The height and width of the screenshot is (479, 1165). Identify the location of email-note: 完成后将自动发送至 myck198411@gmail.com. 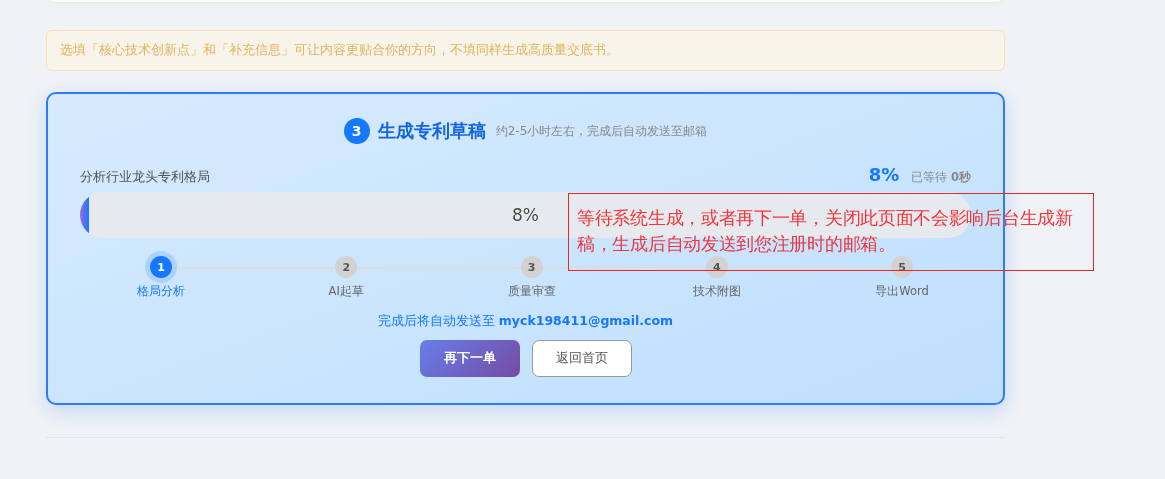
(525, 321).